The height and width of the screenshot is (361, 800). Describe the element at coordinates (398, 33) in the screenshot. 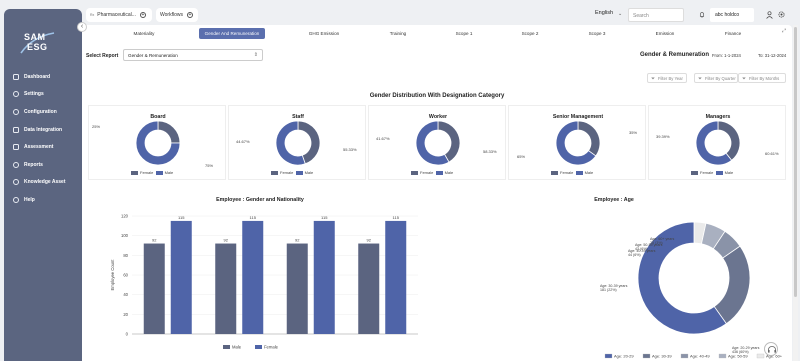

I see `tab-training: Training` at that location.